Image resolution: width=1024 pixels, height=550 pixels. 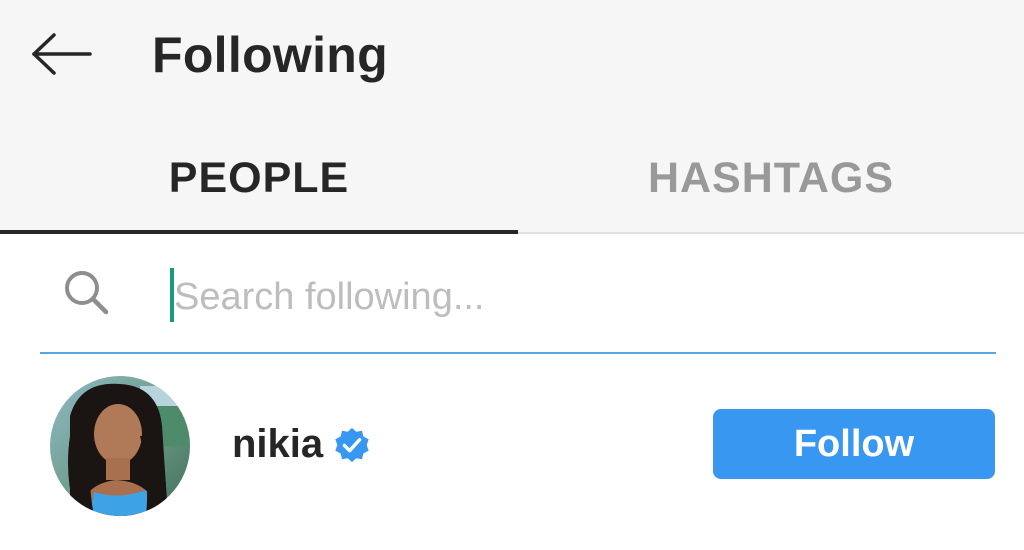 I want to click on verified-badge-icon, so click(x=352, y=444).